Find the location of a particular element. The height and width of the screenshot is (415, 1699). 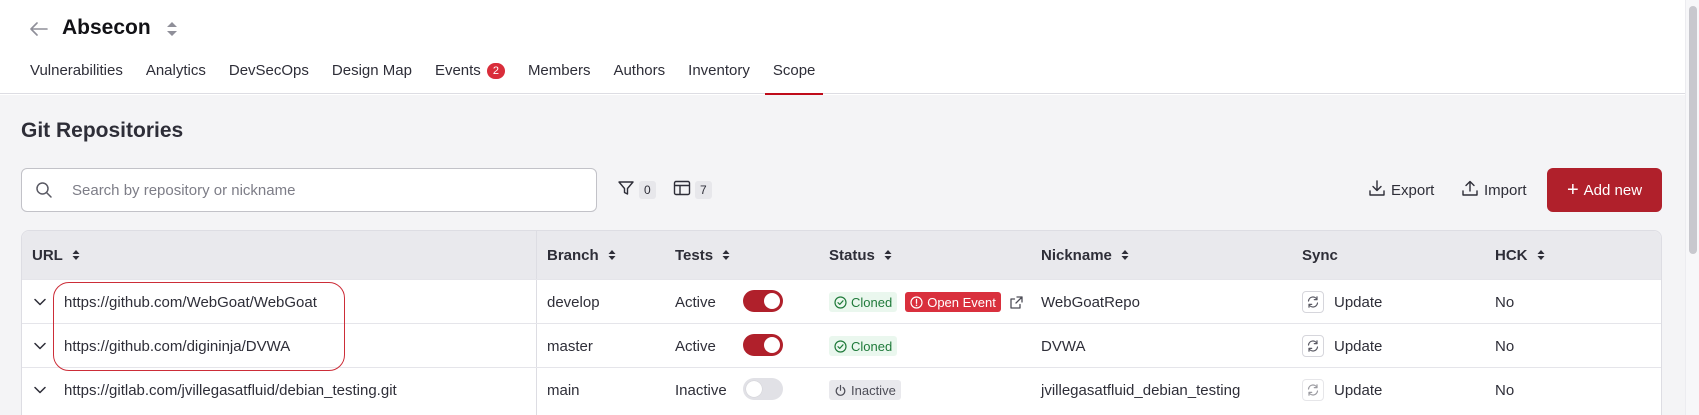

add-new-button: + Add new is located at coordinates (1604, 190).